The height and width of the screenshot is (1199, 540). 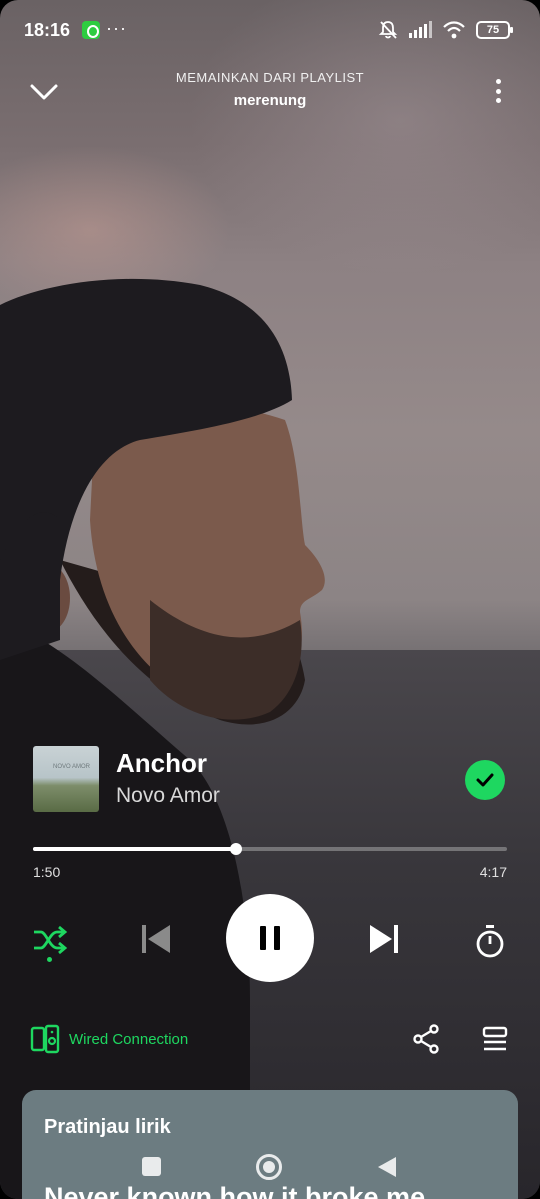 I want to click on header-subtitle: MEMAINKAN DARI PLAYLIST, so click(x=270, y=77).